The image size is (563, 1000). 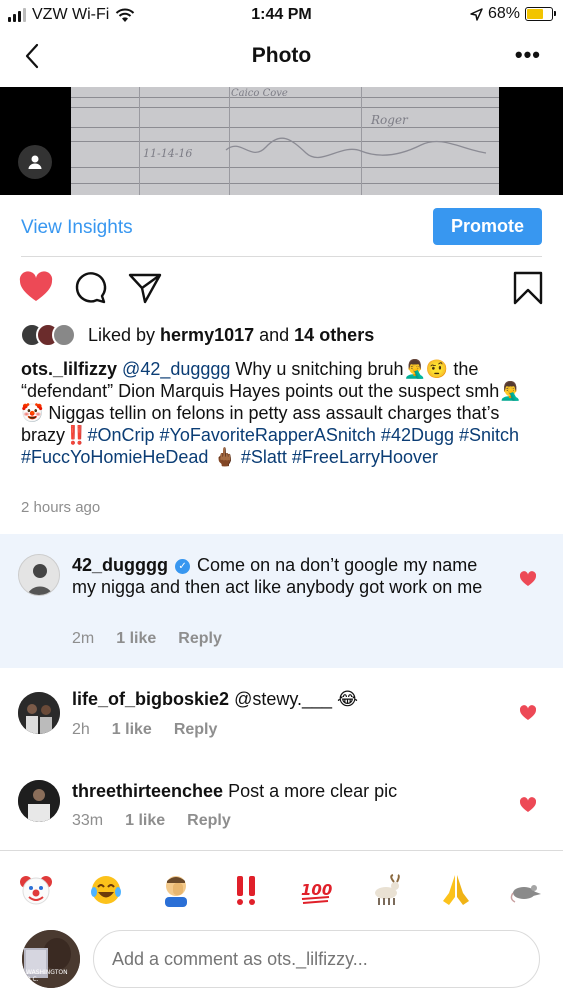 What do you see at coordinates (124, 334) in the screenshot?
I see `likes-prefix: Liked by` at bounding box center [124, 334].